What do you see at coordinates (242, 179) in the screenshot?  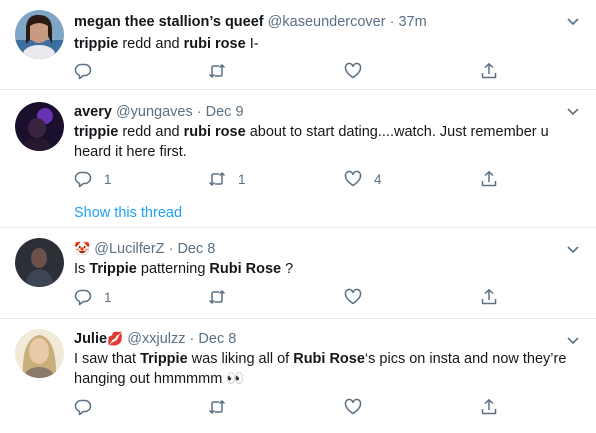 I see `retweet-count: 1` at bounding box center [242, 179].